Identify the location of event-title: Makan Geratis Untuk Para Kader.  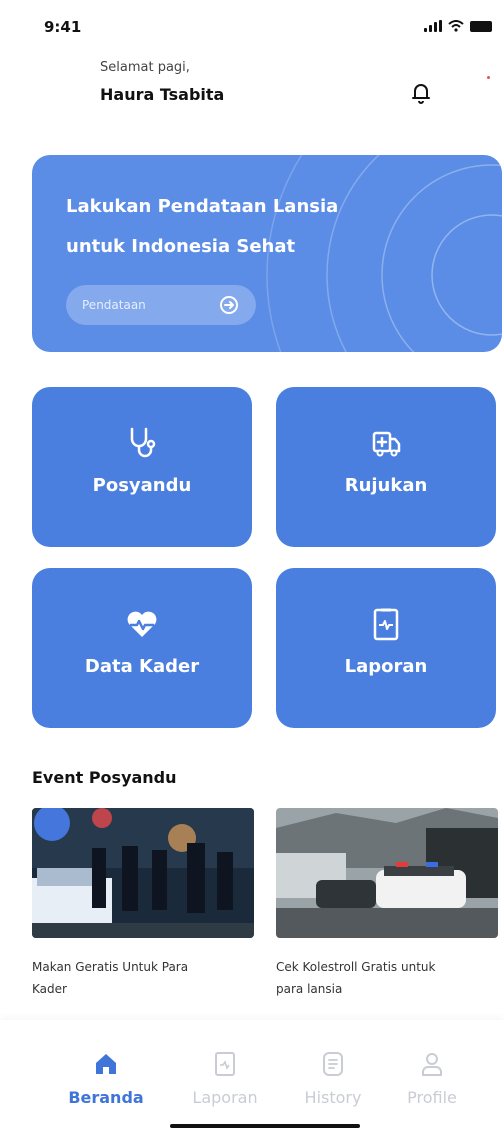
(143, 978).